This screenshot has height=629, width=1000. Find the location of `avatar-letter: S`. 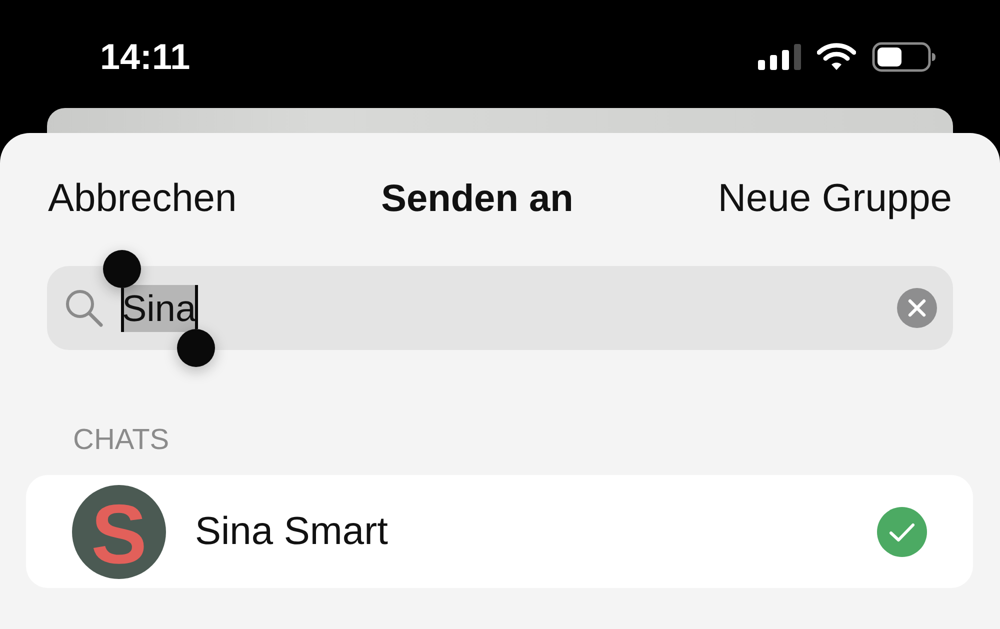

avatar-letter: S is located at coordinates (119, 534).